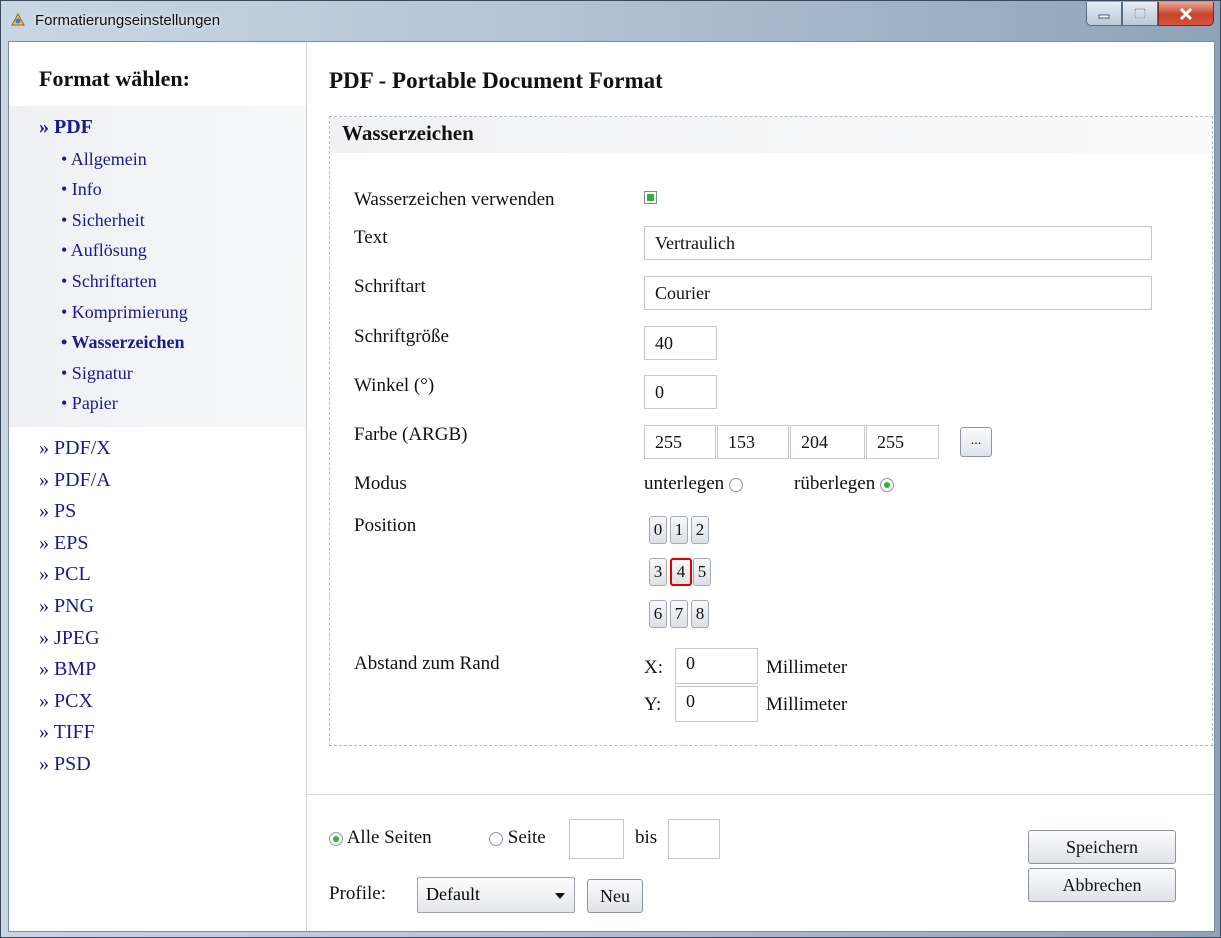 This screenshot has height=938, width=1221. Describe the element at coordinates (357, 893) in the screenshot. I see `profile-label: Profile:` at that location.